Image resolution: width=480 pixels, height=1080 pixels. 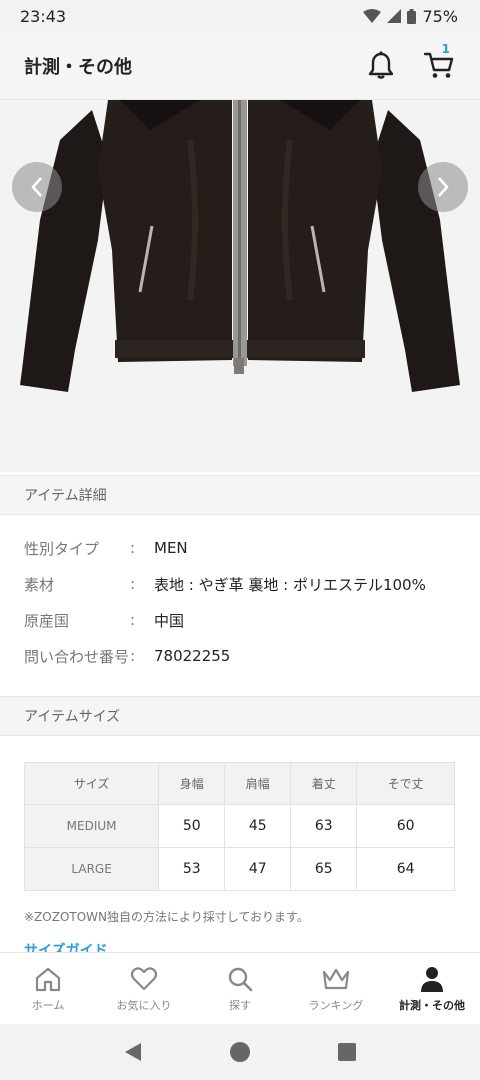 I want to click on previous-image-button, so click(x=37, y=187).